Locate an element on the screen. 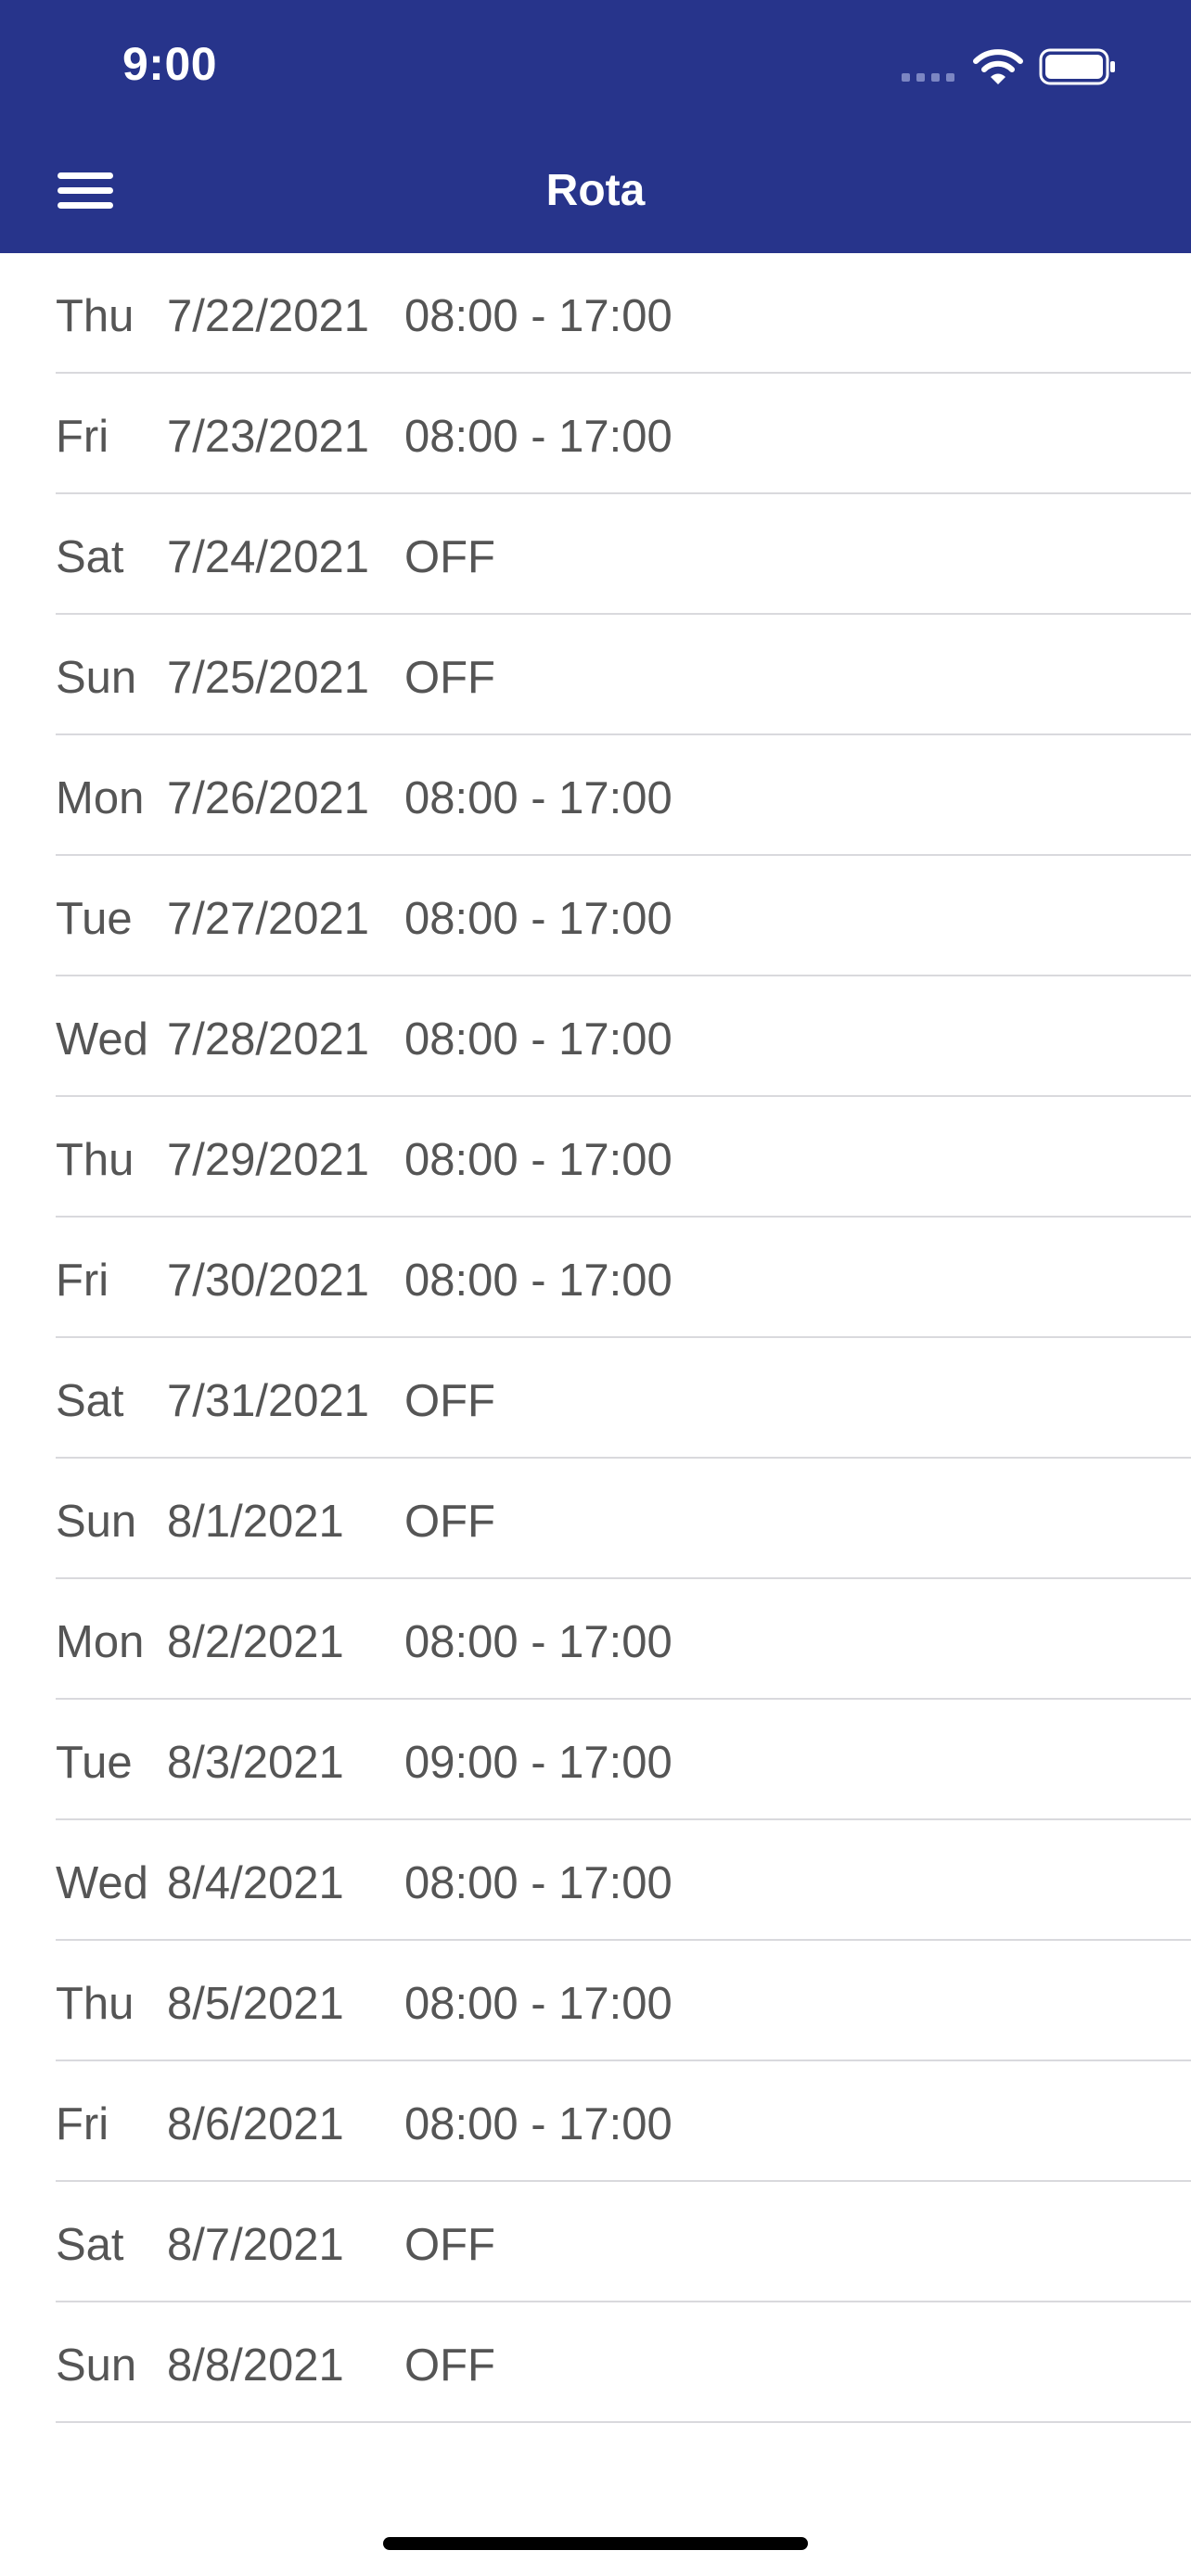  status-bar-time: 9:00 is located at coordinates (170, 64).